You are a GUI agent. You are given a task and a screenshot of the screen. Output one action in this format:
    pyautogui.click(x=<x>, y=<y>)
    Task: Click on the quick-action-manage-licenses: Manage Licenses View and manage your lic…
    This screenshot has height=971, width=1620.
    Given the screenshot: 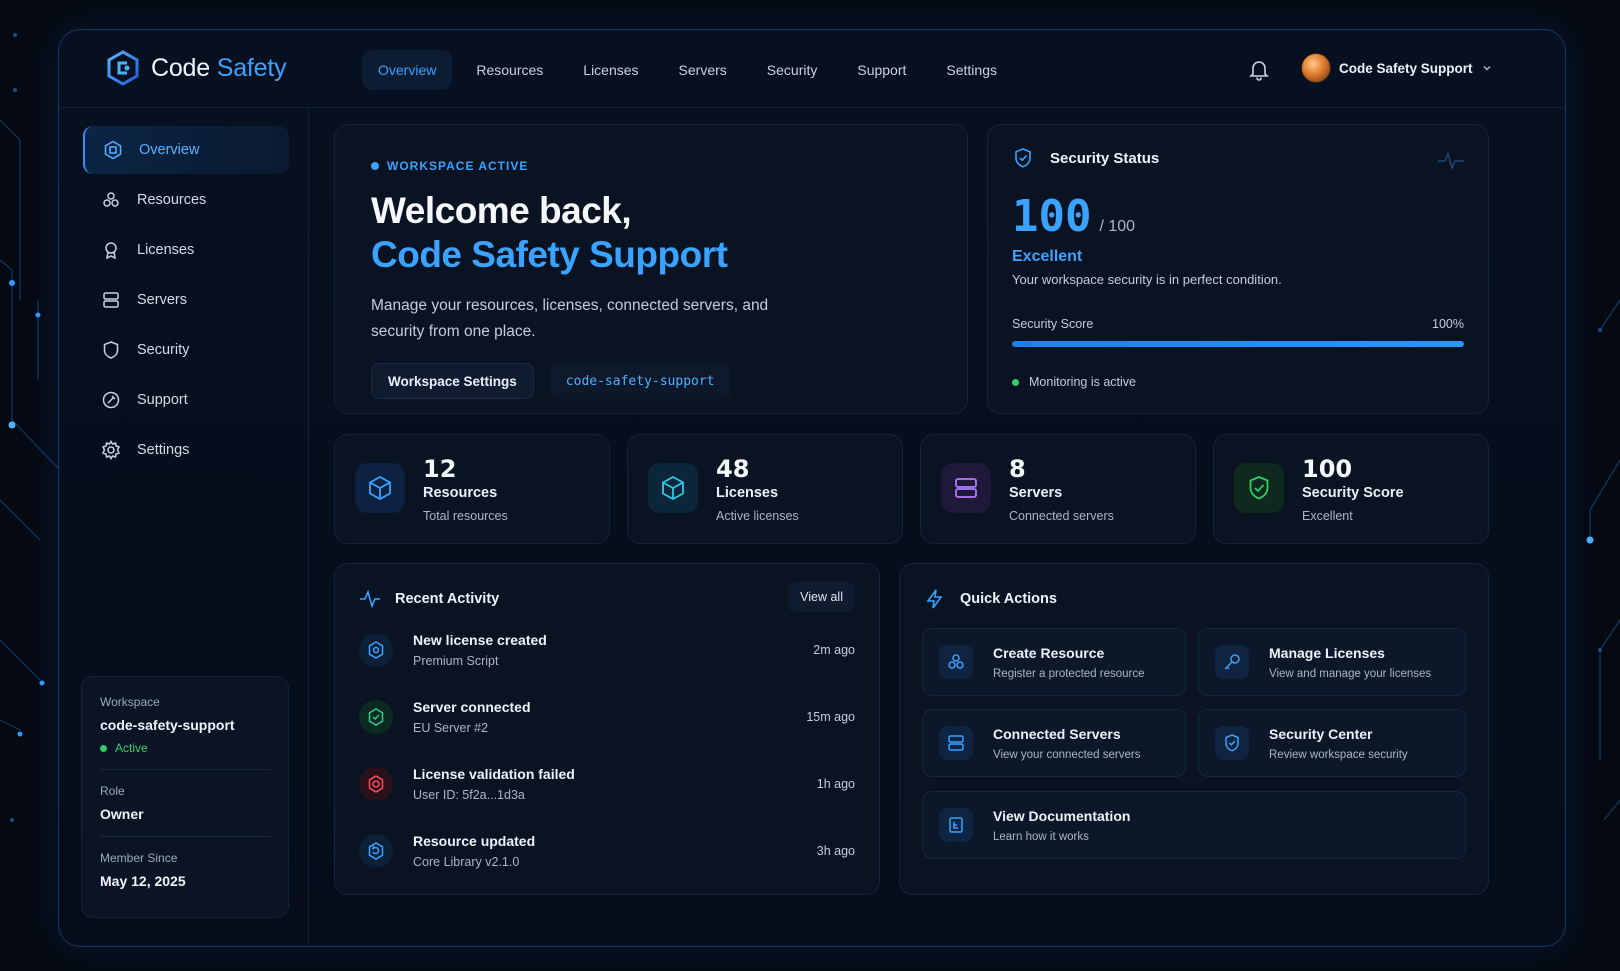 What is the action you would take?
    pyautogui.click(x=1332, y=662)
    